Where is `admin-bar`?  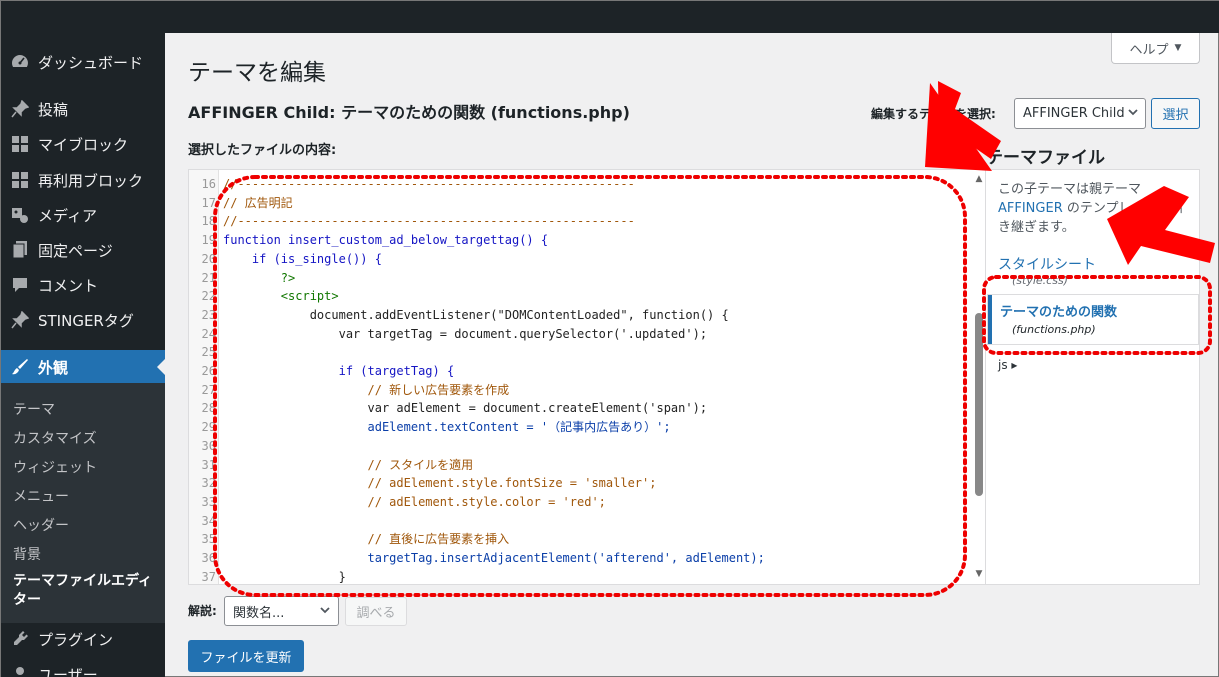 admin-bar is located at coordinates (610, 17).